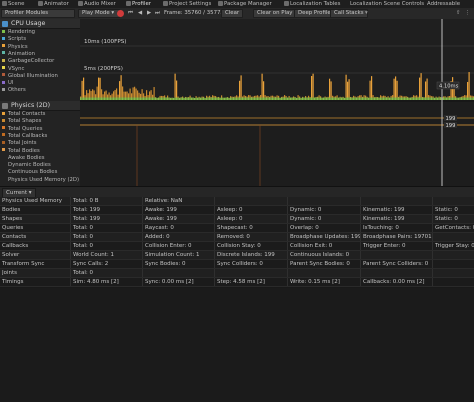 The height and width of the screenshot is (402, 474). I want to click on physics-legend-item: Physics Used Memory (2D), so click(40, 180).